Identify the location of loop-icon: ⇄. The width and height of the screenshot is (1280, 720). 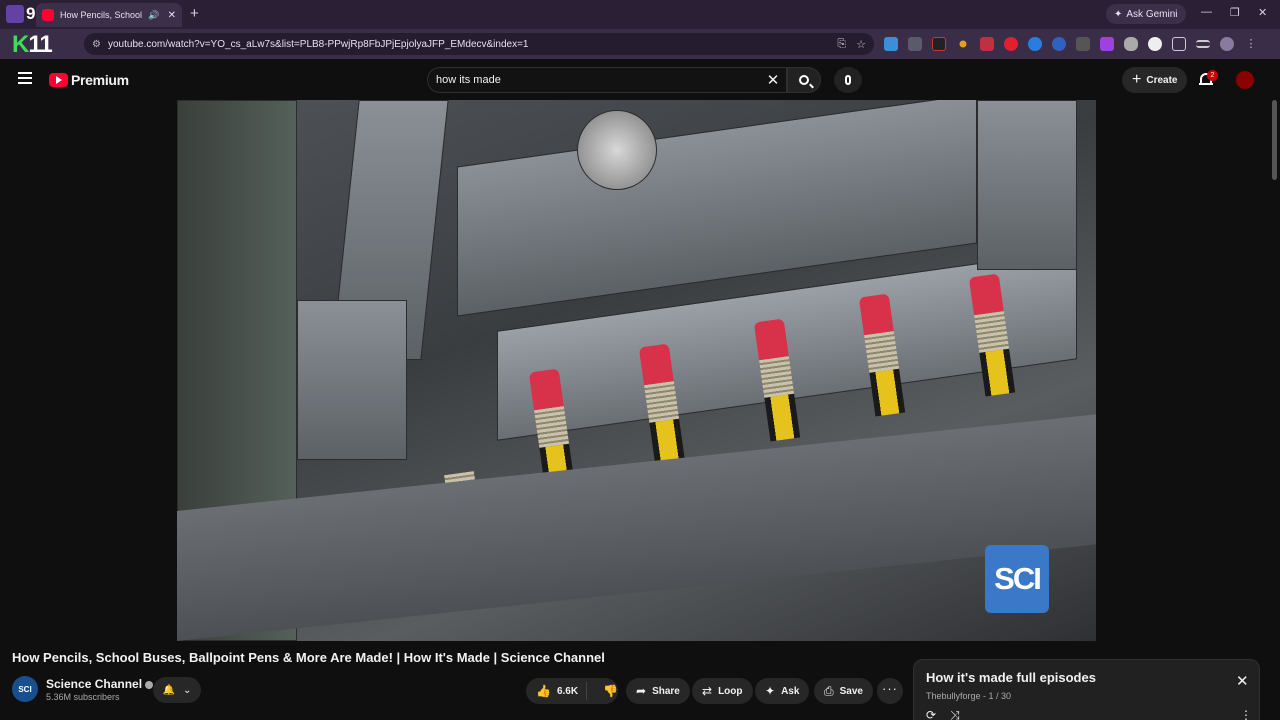
(707, 691).